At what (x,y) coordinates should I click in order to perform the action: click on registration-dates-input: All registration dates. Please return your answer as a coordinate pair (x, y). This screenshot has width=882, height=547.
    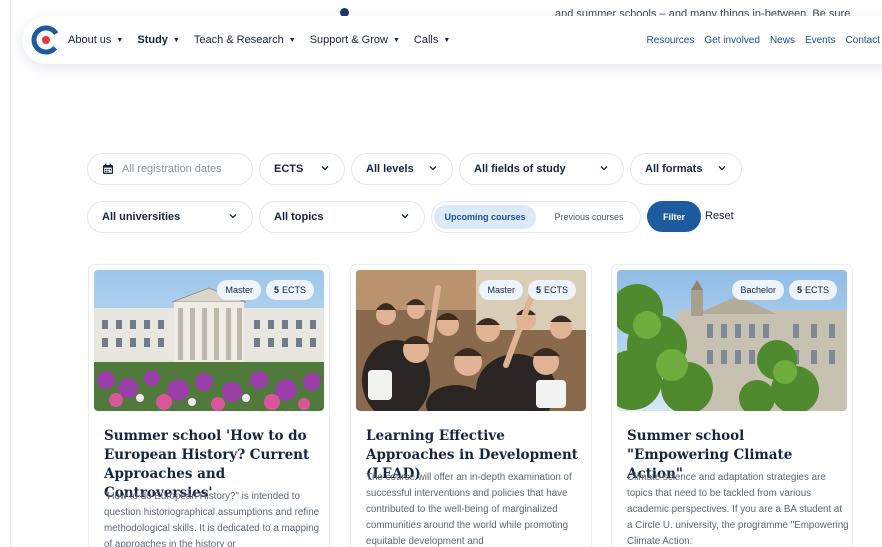
    Looking at the image, I should click on (170, 169).